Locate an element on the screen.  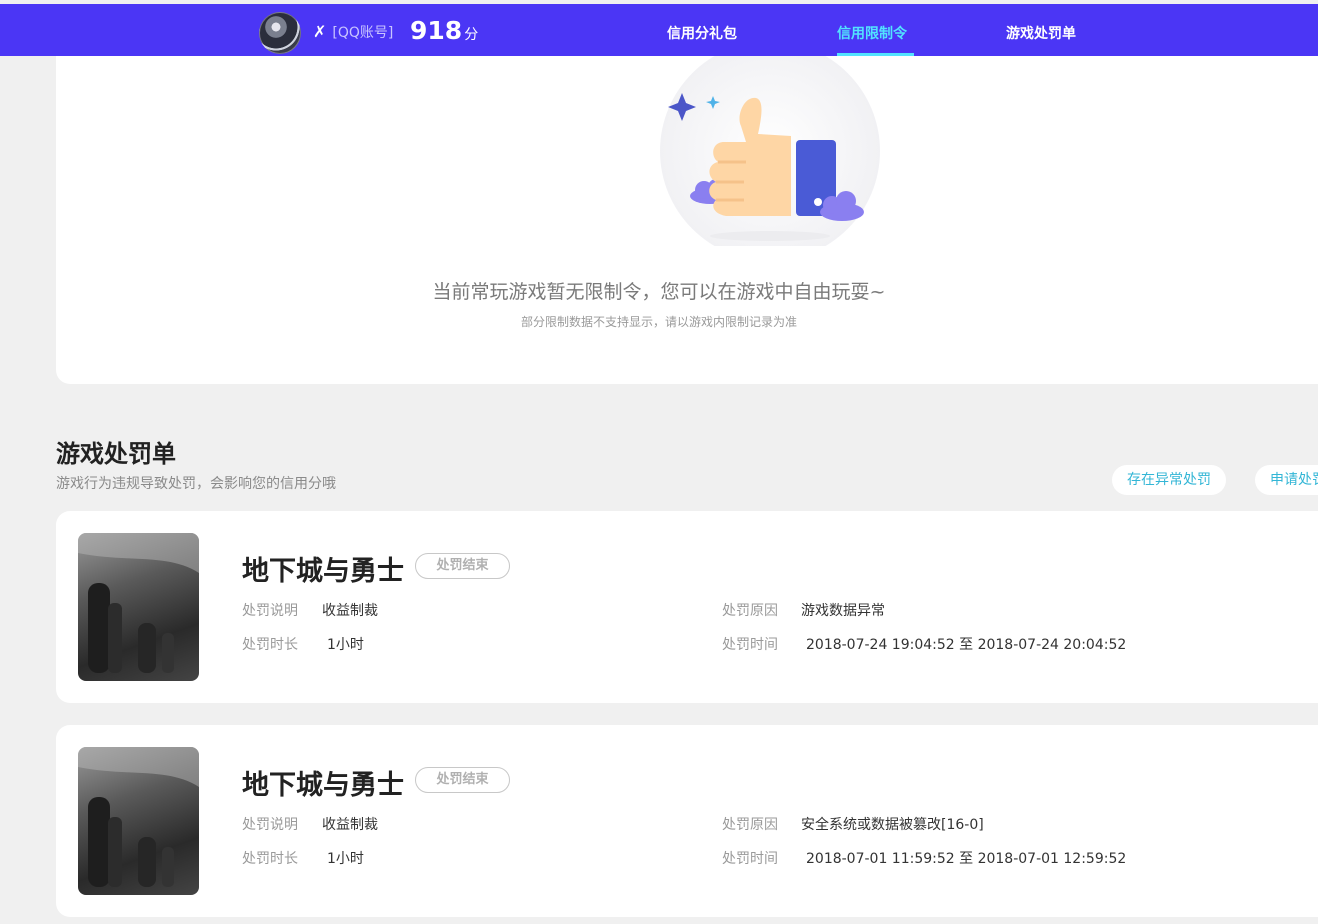
tab-game-penalty: 游戏处罚单 is located at coordinates (1041, 33).